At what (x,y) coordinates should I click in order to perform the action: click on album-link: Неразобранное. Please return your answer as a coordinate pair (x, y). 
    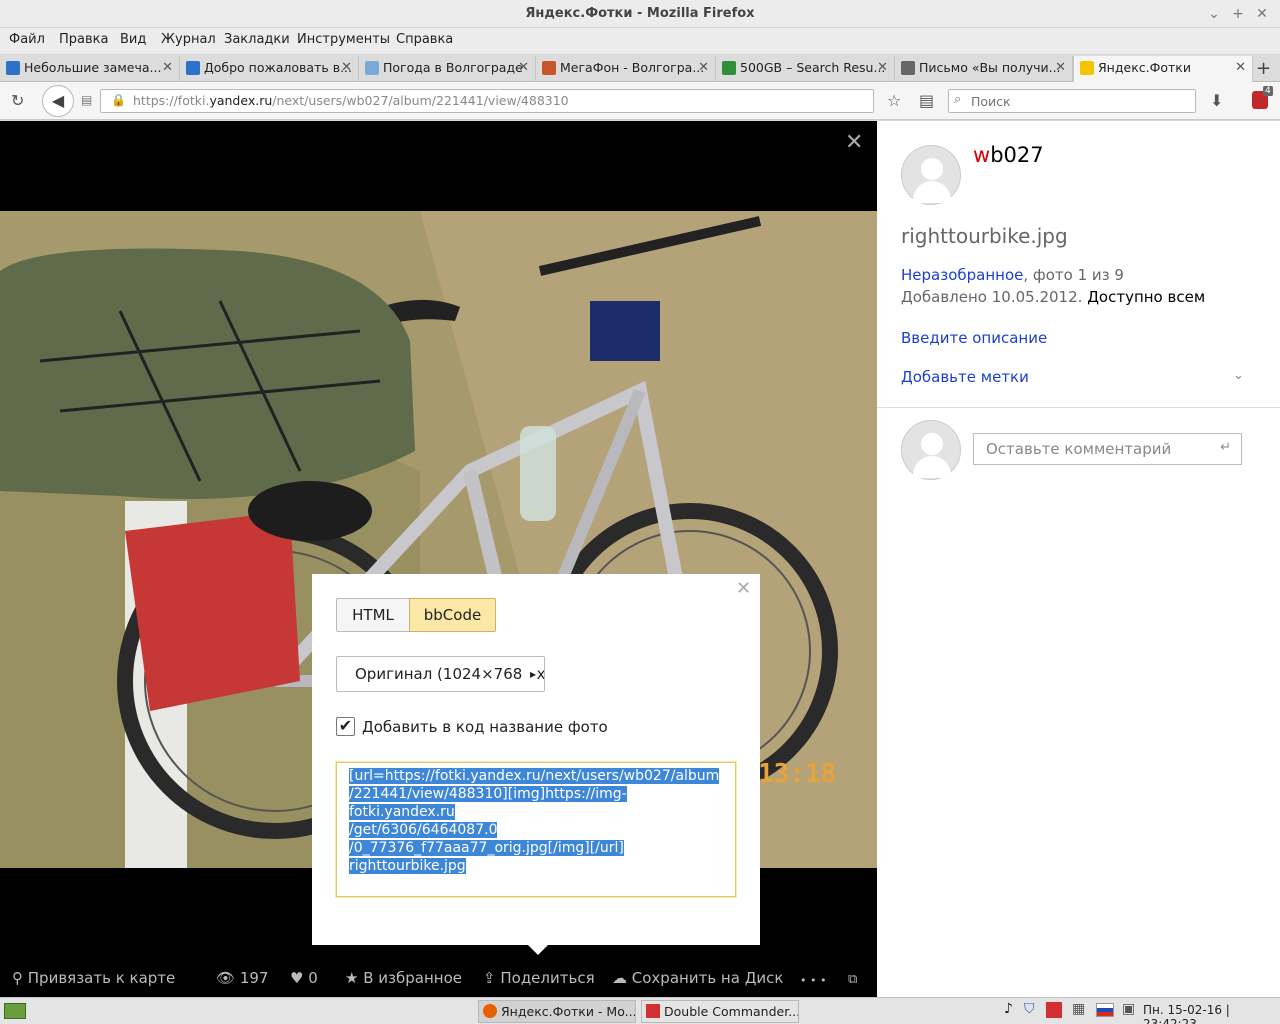
    Looking at the image, I should click on (962, 275).